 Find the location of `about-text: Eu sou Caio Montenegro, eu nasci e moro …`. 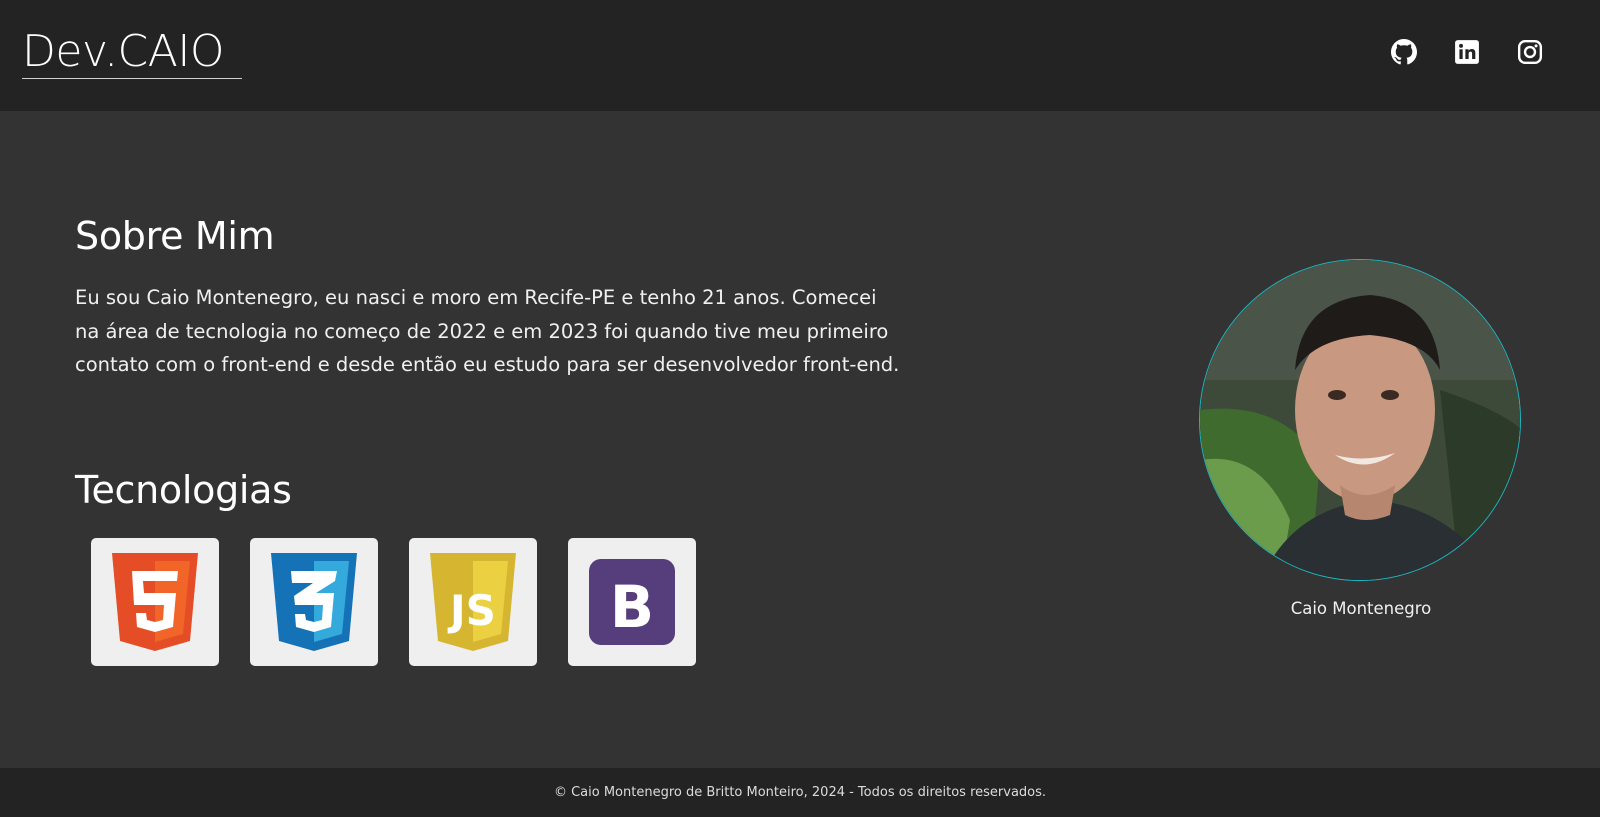

about-text: Eu sou Caio Montenegro, eu nasci e moro … is located at coordinates (487, 331).